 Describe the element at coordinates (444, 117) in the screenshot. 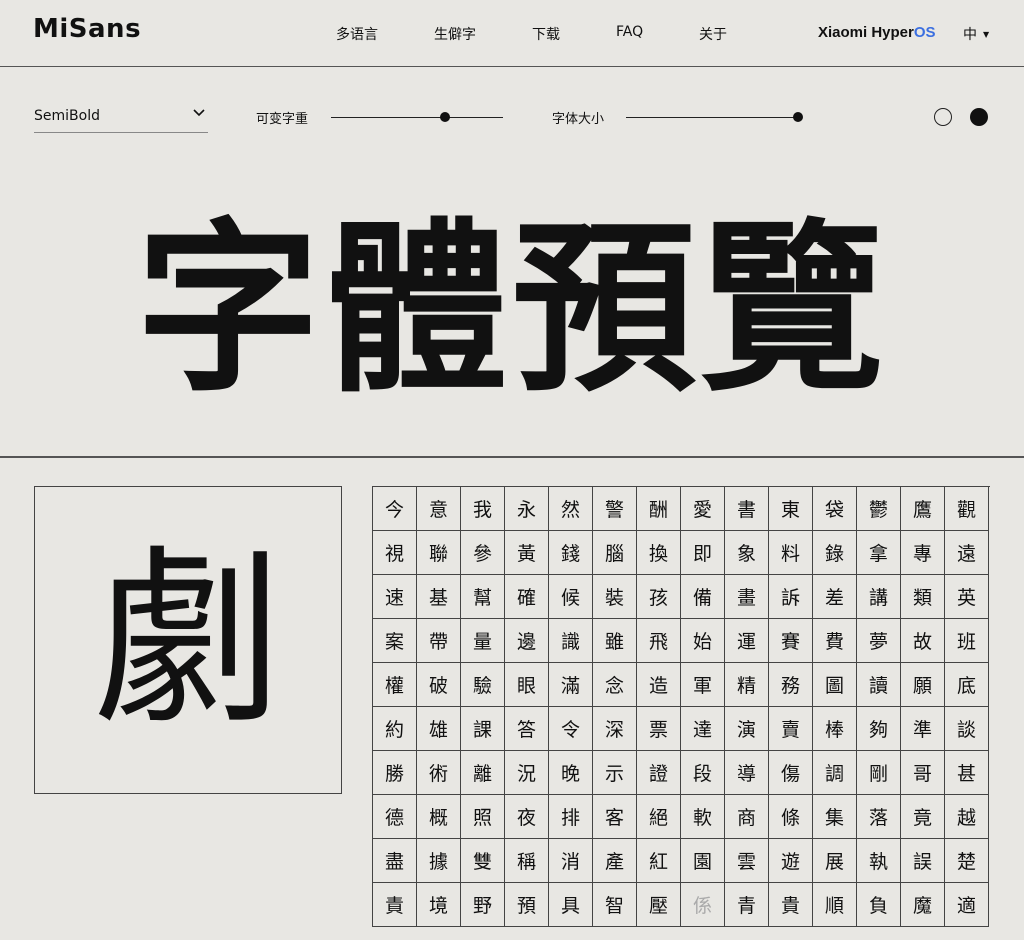

I see `variable-weight-handle` at that location.